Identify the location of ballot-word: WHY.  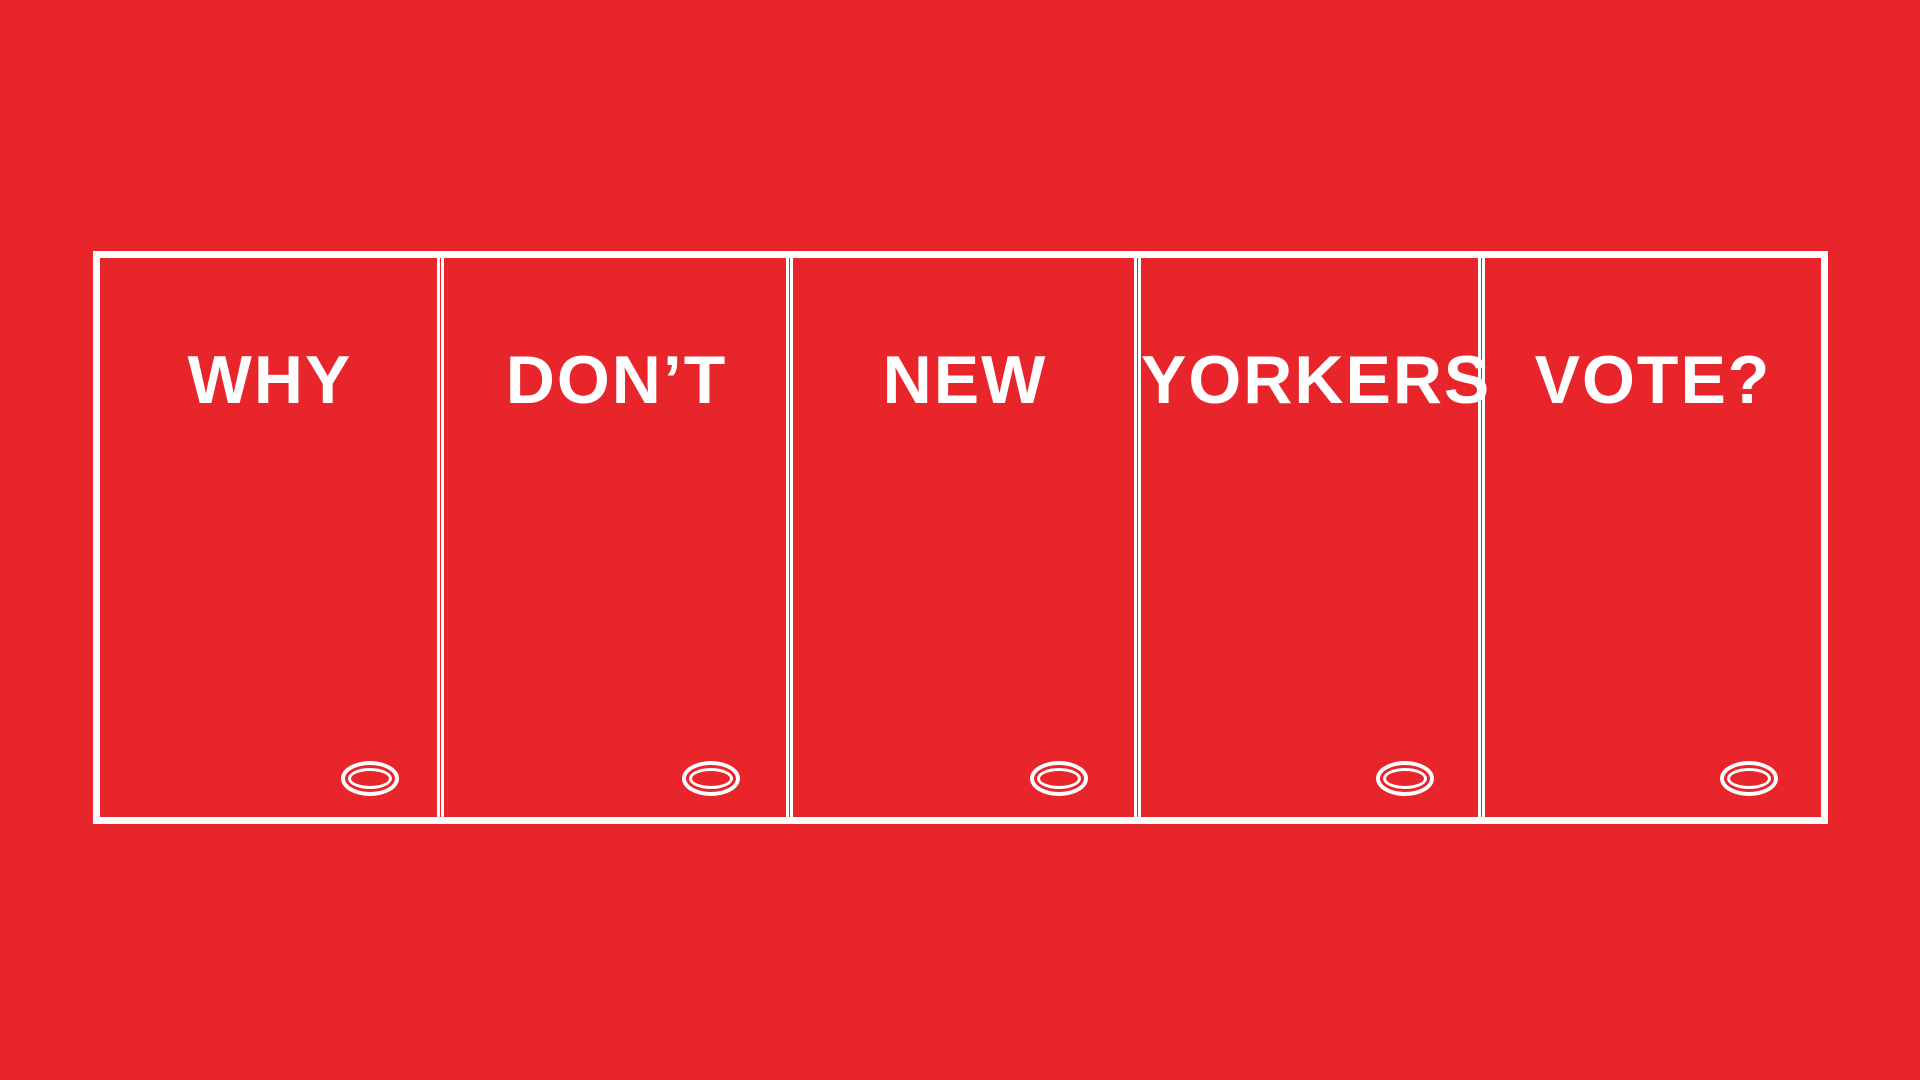
(270, 380).